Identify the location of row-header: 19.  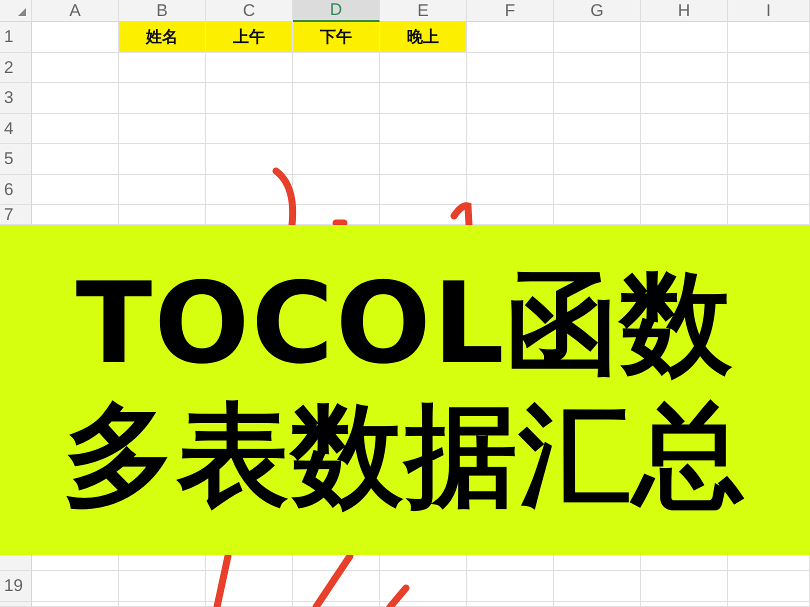
(16, 586).